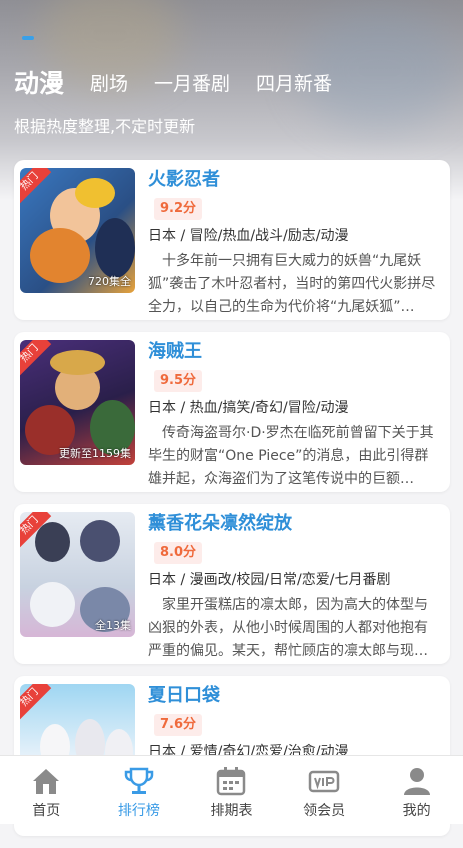  Describe the element at coordinates (324, 811) in the screenshot. I see `nav-label: 领会员` at that location.